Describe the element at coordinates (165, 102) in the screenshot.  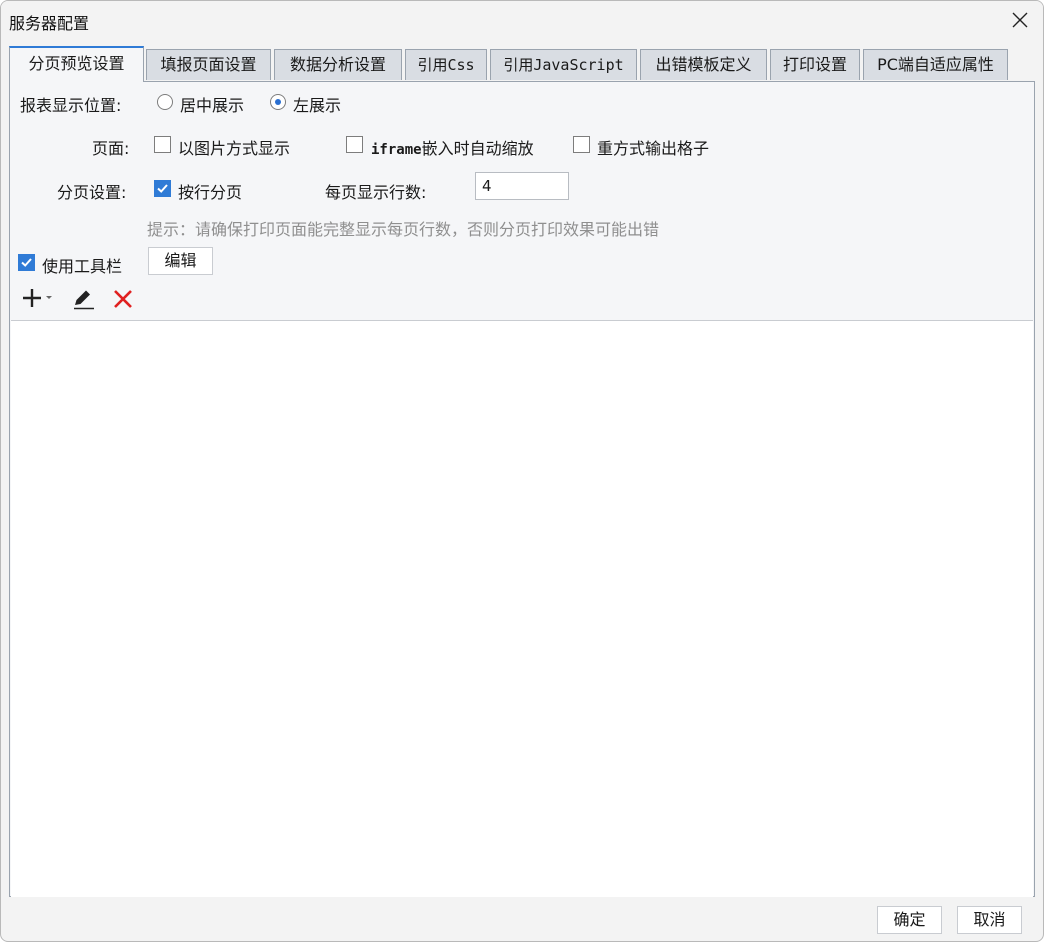
I see `radio-center` at that location.